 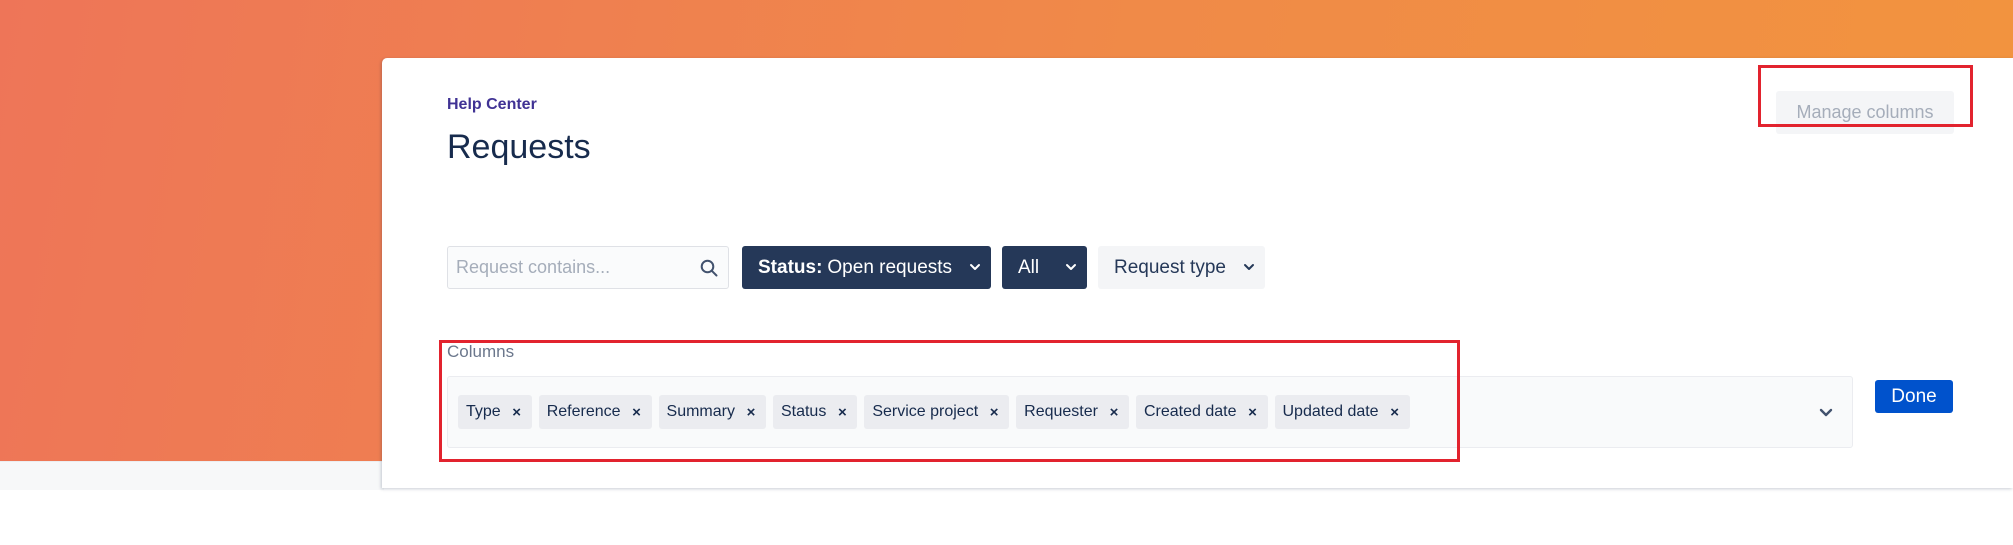 I want to click on column-chip-label: Type, so click(x=483, y=411).